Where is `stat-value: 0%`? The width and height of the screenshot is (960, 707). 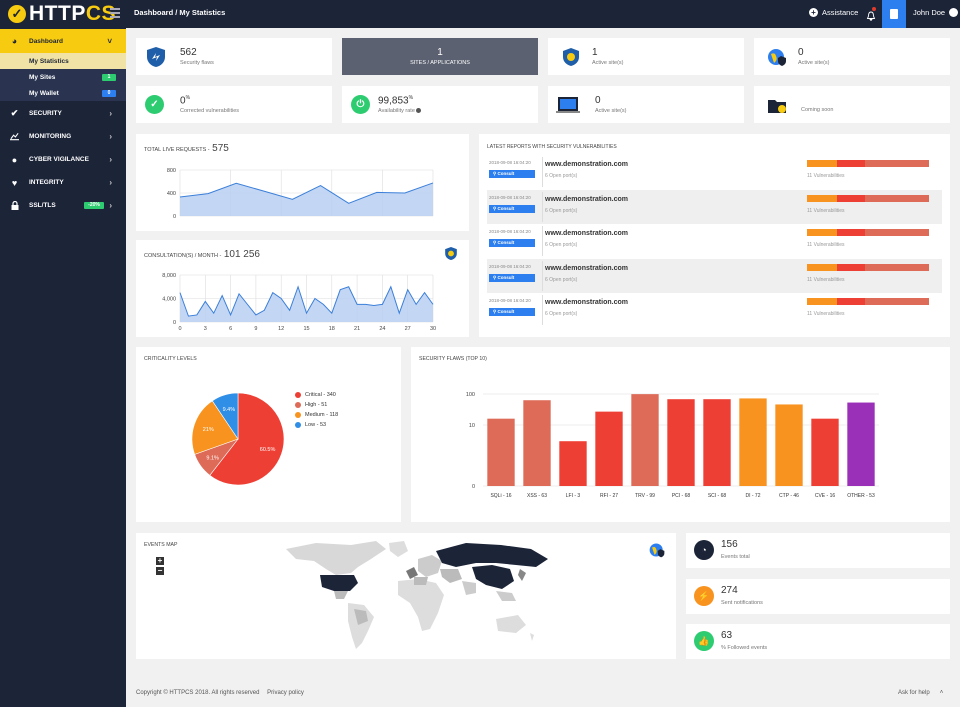 stat-value: 0% is located at coordinates (185, 101).